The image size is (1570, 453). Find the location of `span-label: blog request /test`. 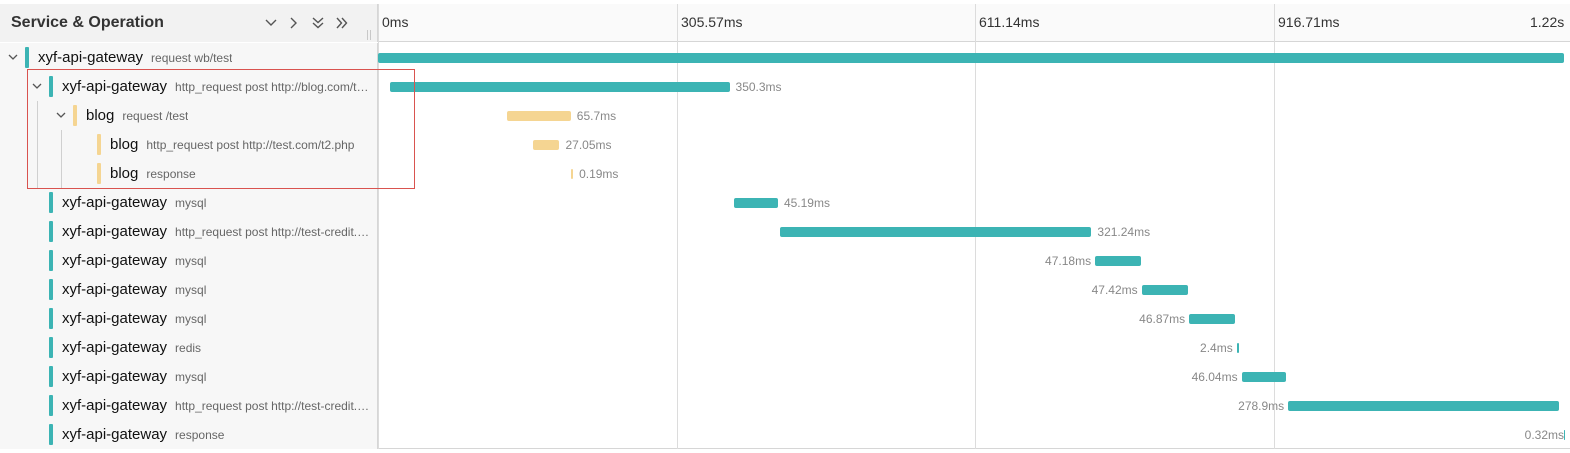

span-label: blog request /test is located at coordinates (228, 115).